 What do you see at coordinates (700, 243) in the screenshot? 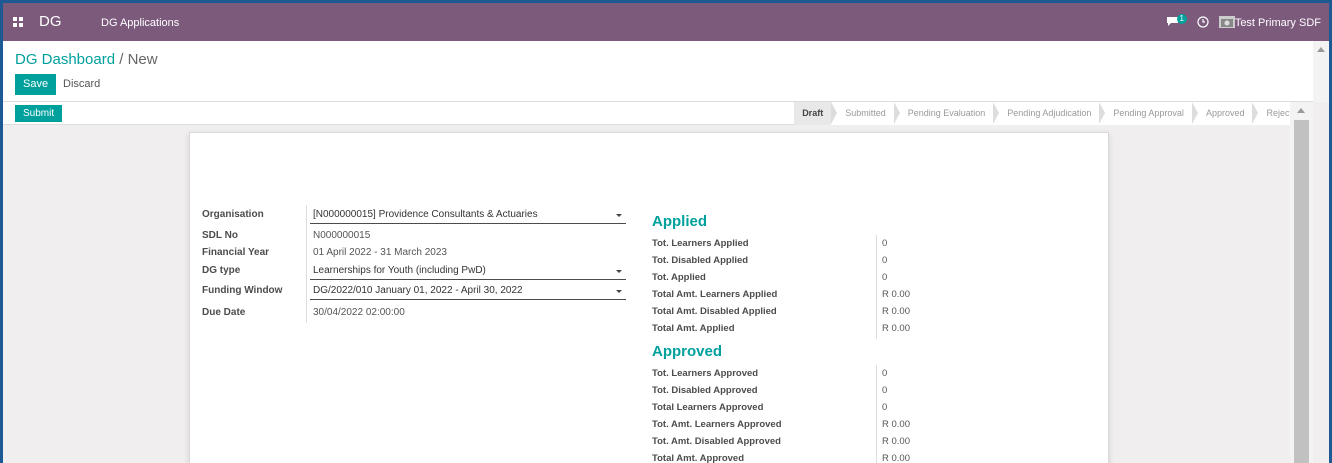
I see `stat-label: Tot. Learners Applied` at bounding box center [700, 243].